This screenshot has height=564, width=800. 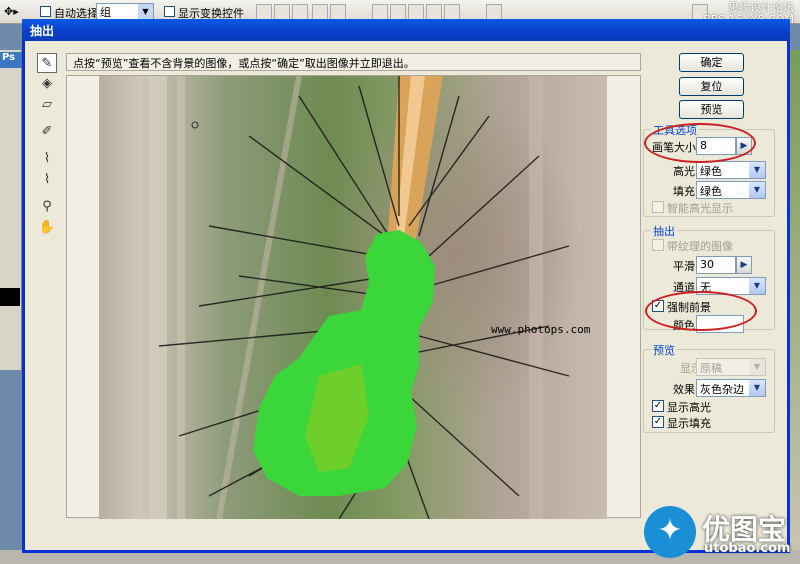 I want to click on smart-highlight-label: 智能高光显示, so click(x=700, y=208).